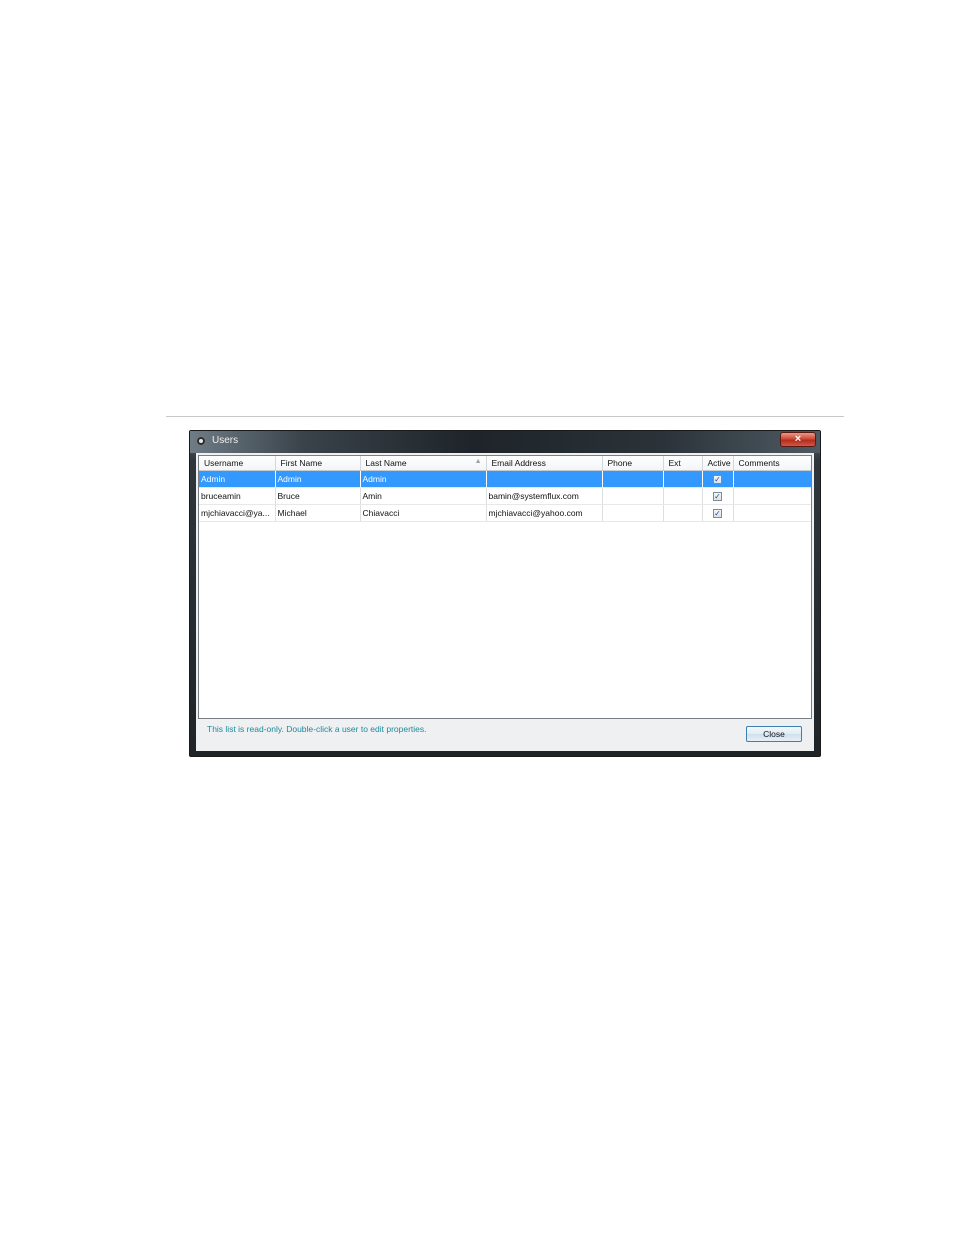 This screenshot has height=1235, width=954. Describe the element at coordinates (201, 441) in the screenshot. I see `users-window-icon` at that location.